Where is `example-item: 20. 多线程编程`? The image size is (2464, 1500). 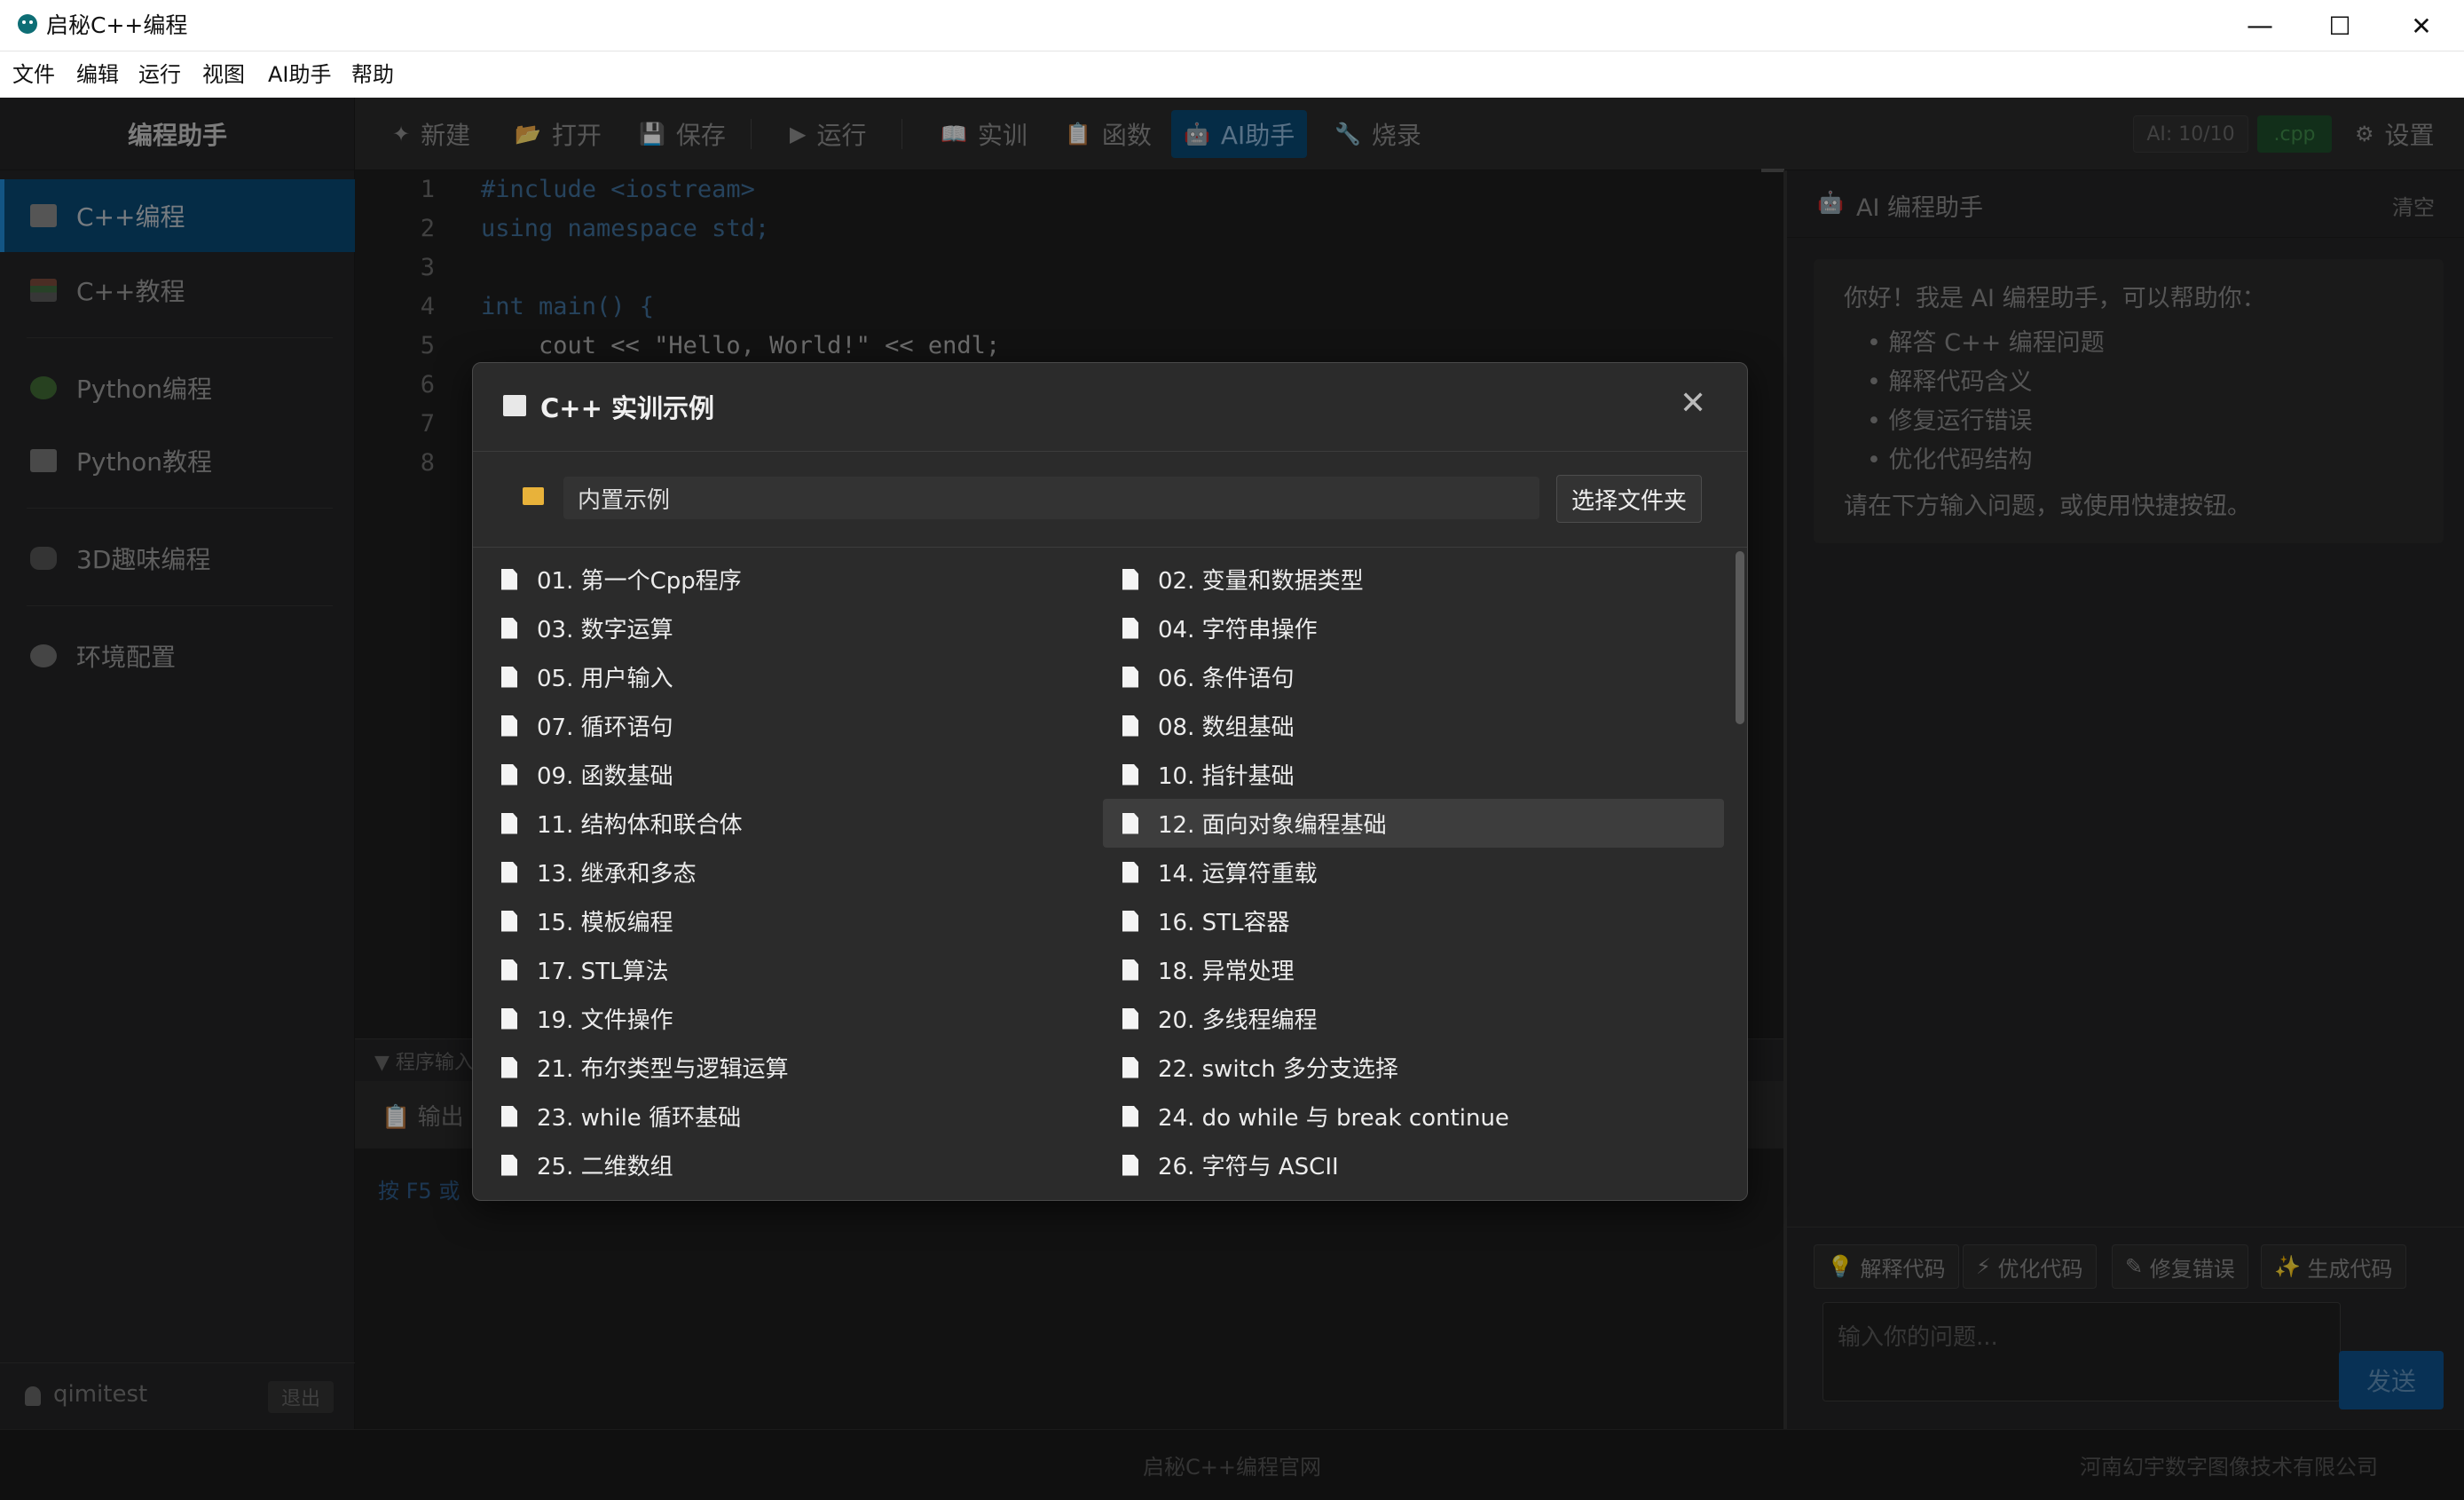 example-item: 20. 多线程编程 is located at coordinates (1413, 1018).